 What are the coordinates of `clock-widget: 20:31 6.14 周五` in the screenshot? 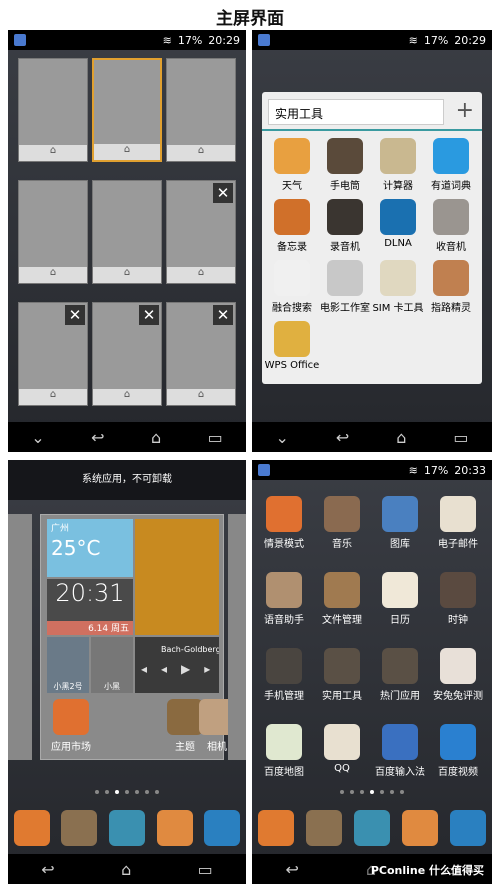 It's located at (90, 607).